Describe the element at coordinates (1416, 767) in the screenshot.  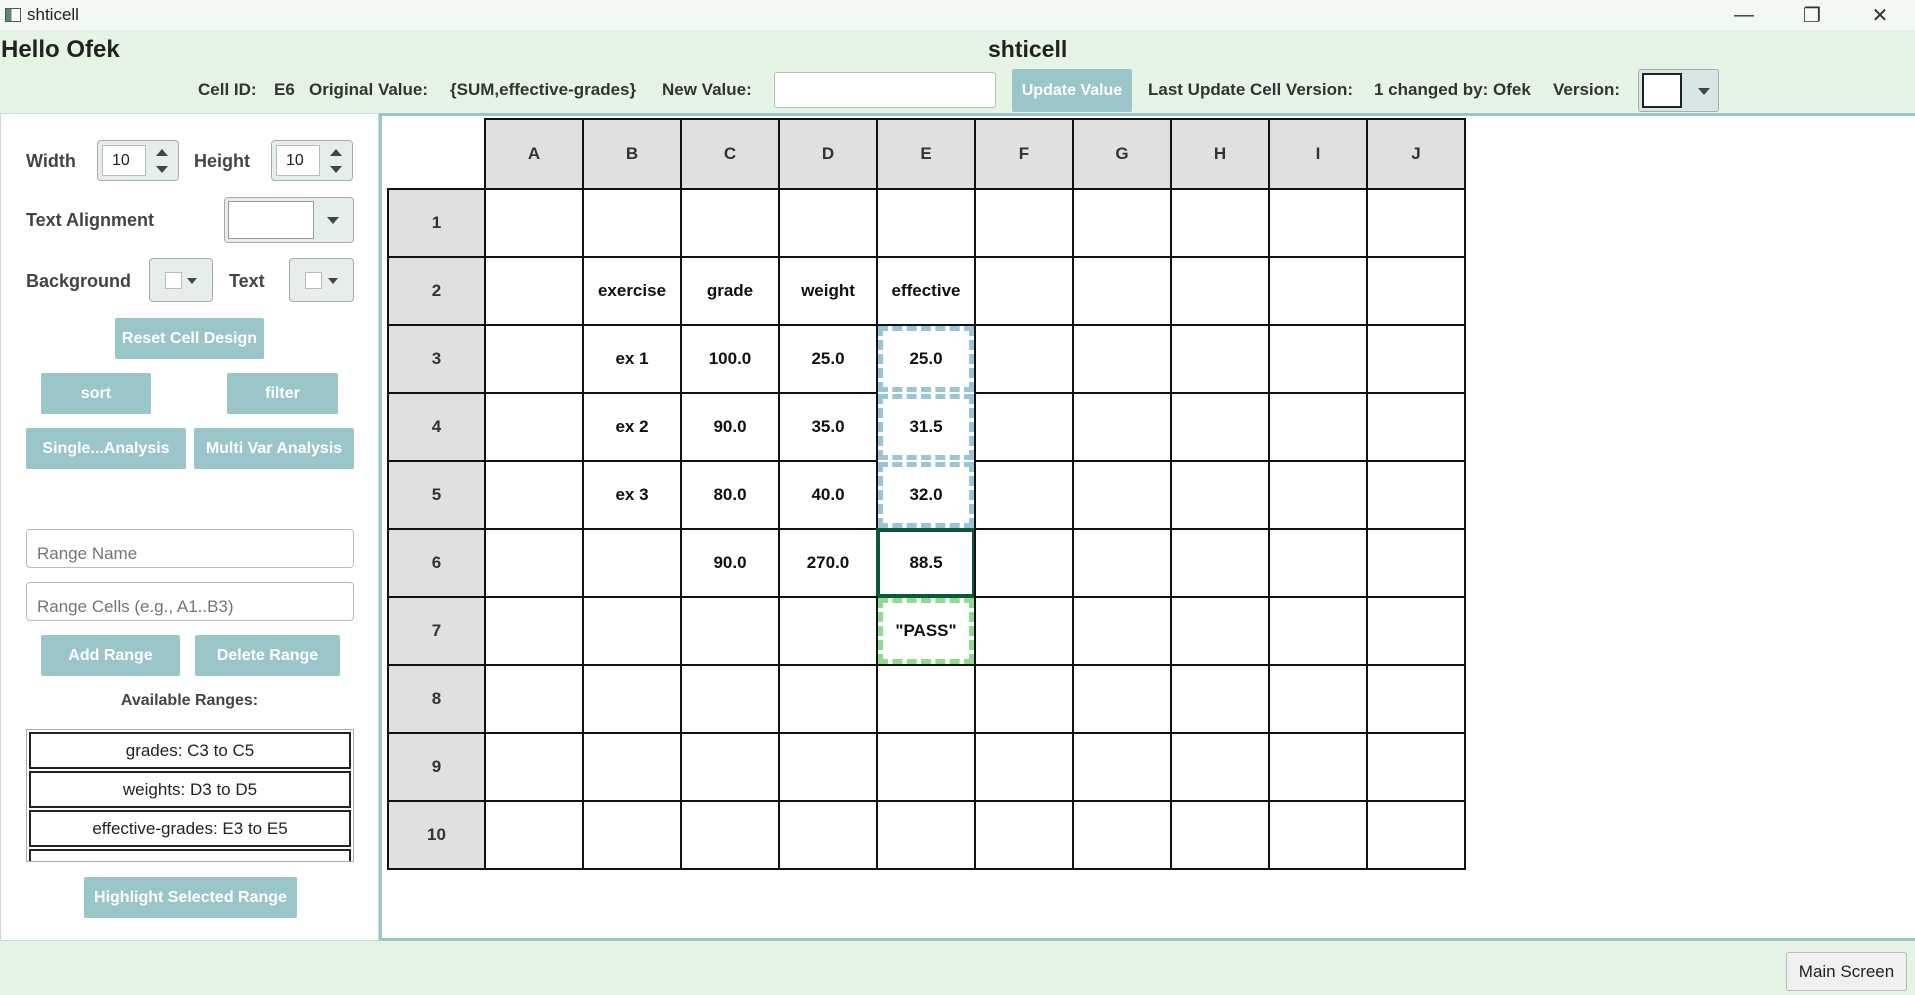
I see `cell-j9` at that location.